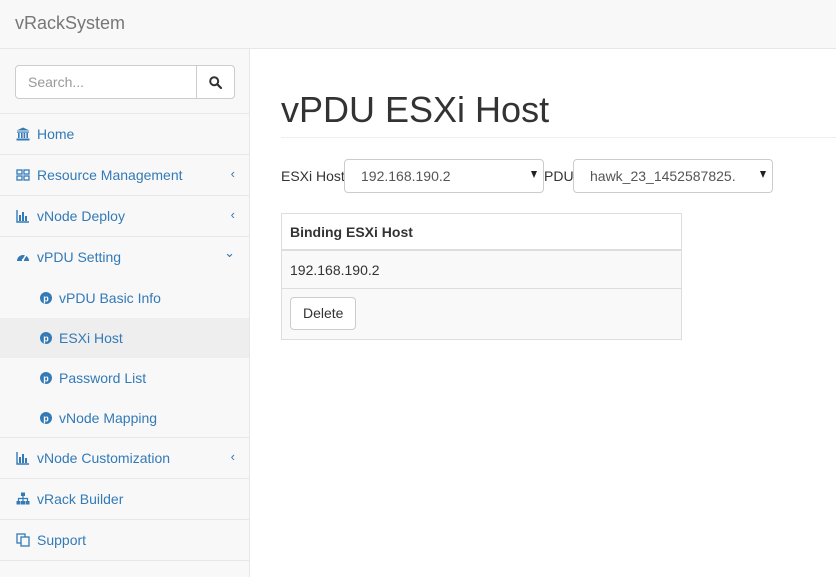 The height and width of the screenshot is (577, 836). Describe the element at coordinates (558, 137) in the screenshot. I see `title-divider` at that location.